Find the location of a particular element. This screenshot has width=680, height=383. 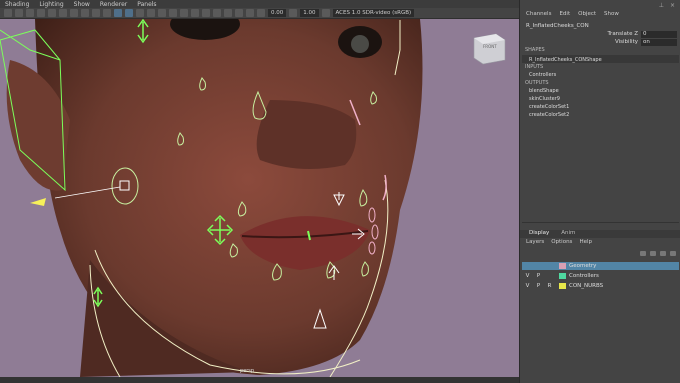

menu-renderer: Renderer is located at coordinates (113, 4).